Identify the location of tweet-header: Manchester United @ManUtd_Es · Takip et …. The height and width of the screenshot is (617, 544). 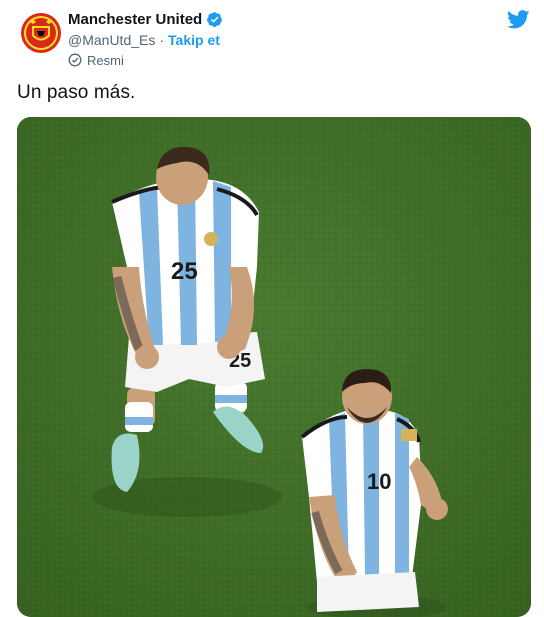
(145, 39).